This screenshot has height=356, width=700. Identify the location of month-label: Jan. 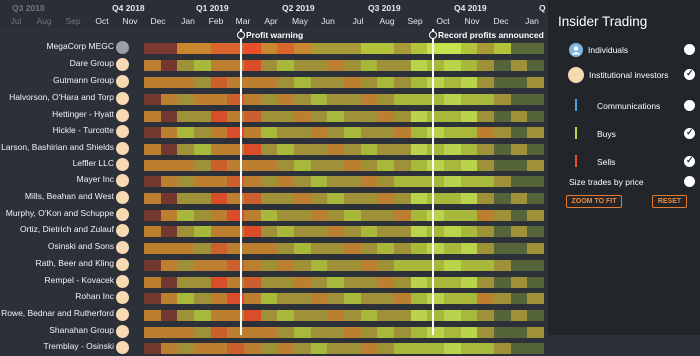
(188, 21).